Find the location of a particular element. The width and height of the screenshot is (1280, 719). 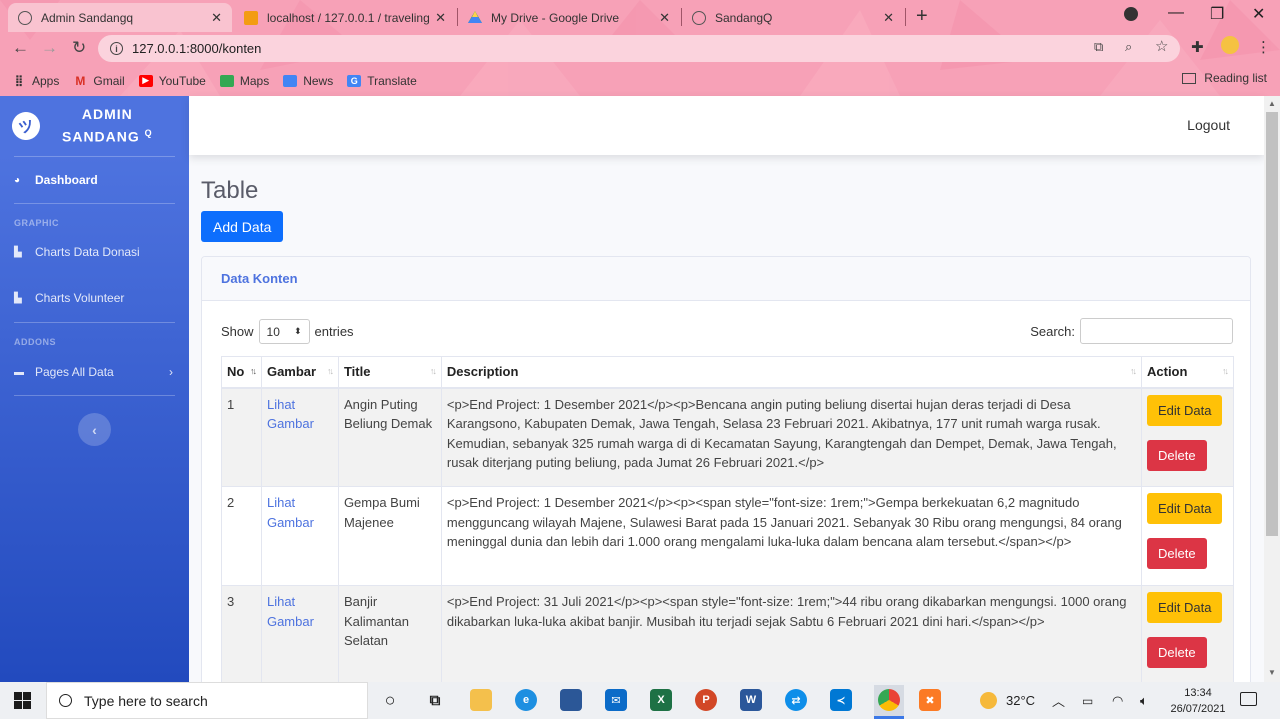

search-label: Search: is located at coordinates (1052, 331).